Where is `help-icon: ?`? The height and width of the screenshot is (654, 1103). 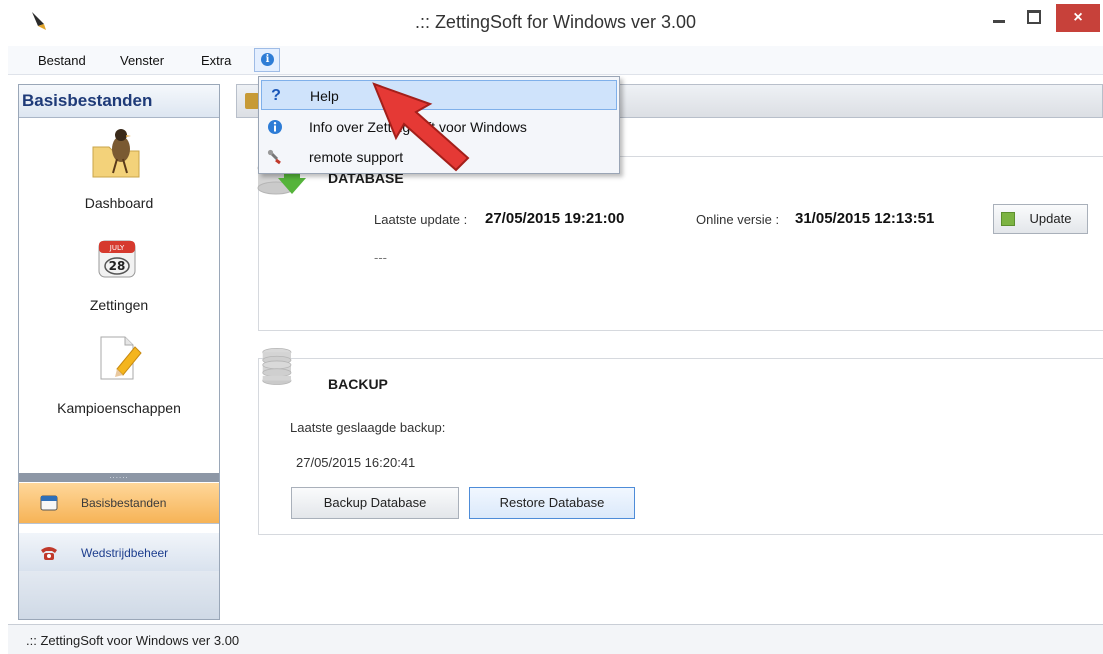
help-icon: ? is located at coordinates (276, 95).